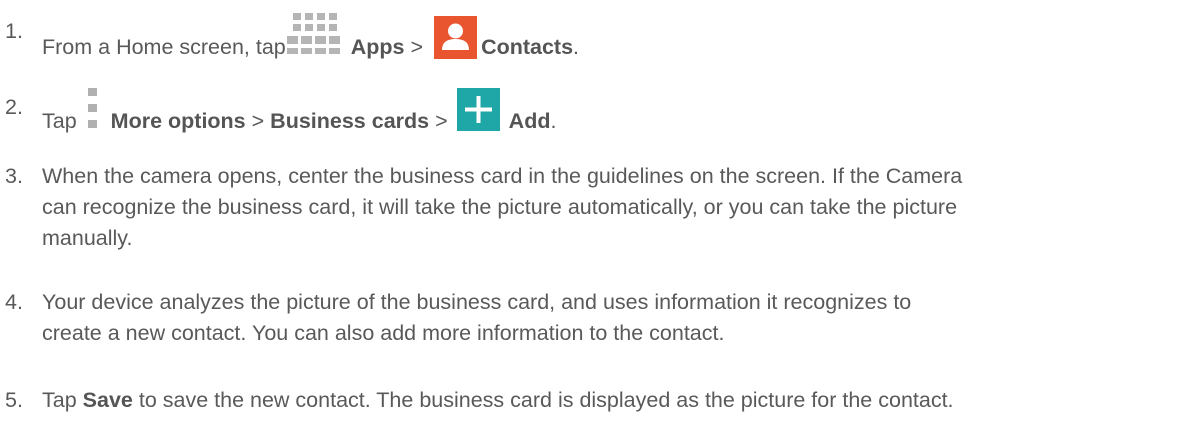 The width and height of the screenshot is (1199, 444). Describe the element at coordinates (620, 112) in the screenshot. I see `step-body: Tap More options > Business cards > Add.` at that location.